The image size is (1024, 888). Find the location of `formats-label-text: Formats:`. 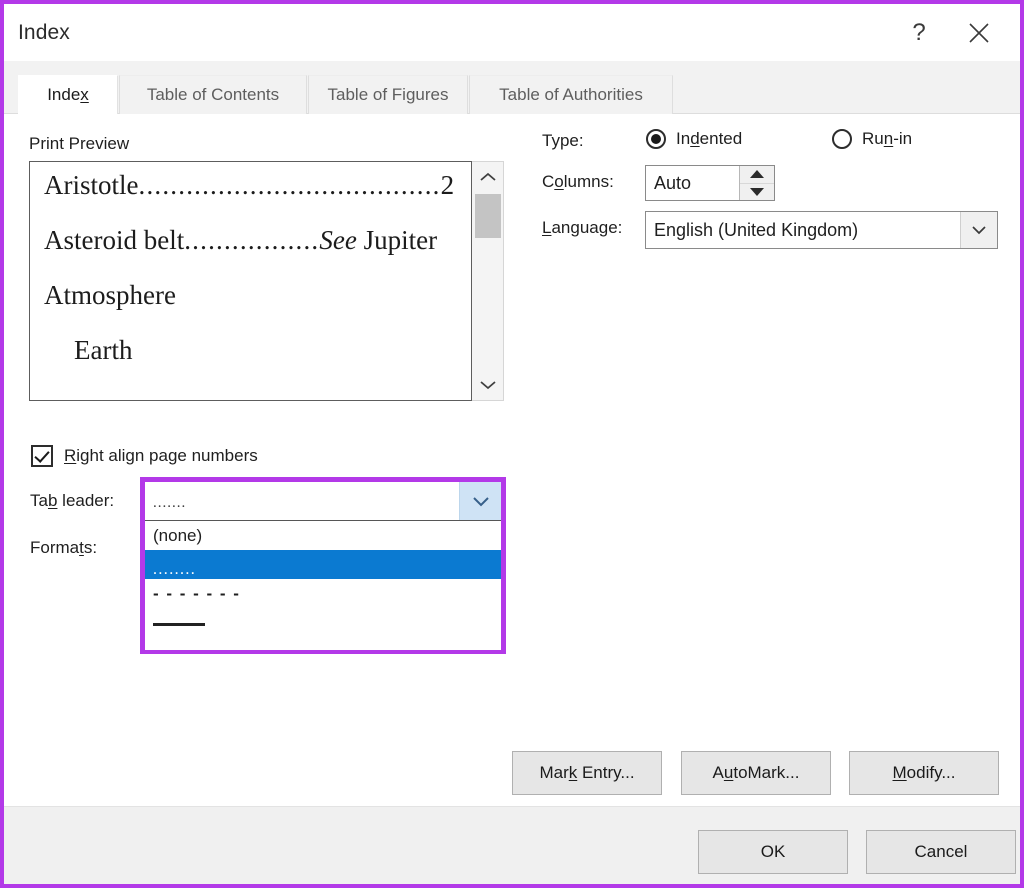

formats-label-text: Formats: is located at coordinates (64, 547).